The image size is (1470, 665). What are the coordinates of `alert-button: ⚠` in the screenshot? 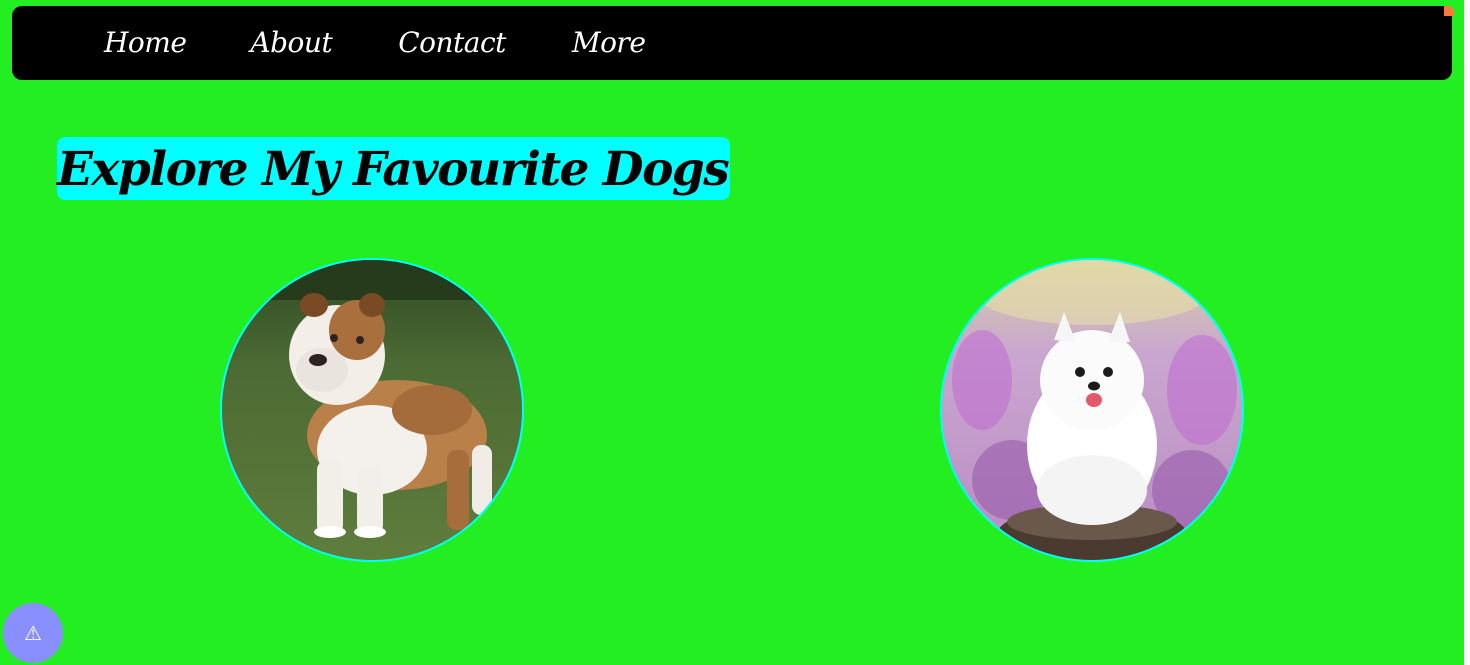 It's located at (33, 633).